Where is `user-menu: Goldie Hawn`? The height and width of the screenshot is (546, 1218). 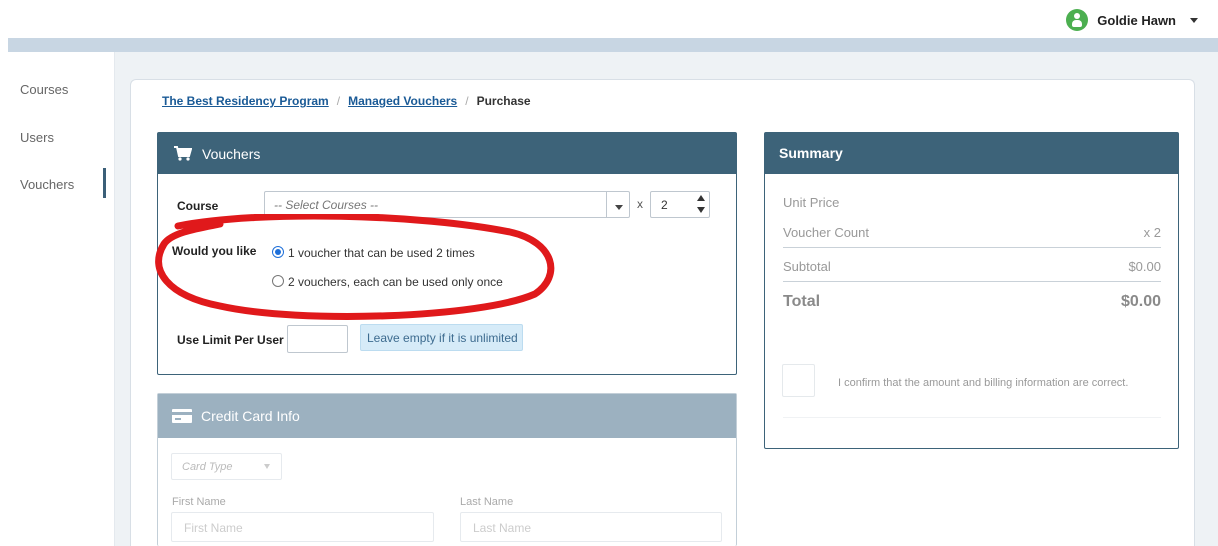 user-menu: Goldie Hawn is located at coordinates (1132, 20).